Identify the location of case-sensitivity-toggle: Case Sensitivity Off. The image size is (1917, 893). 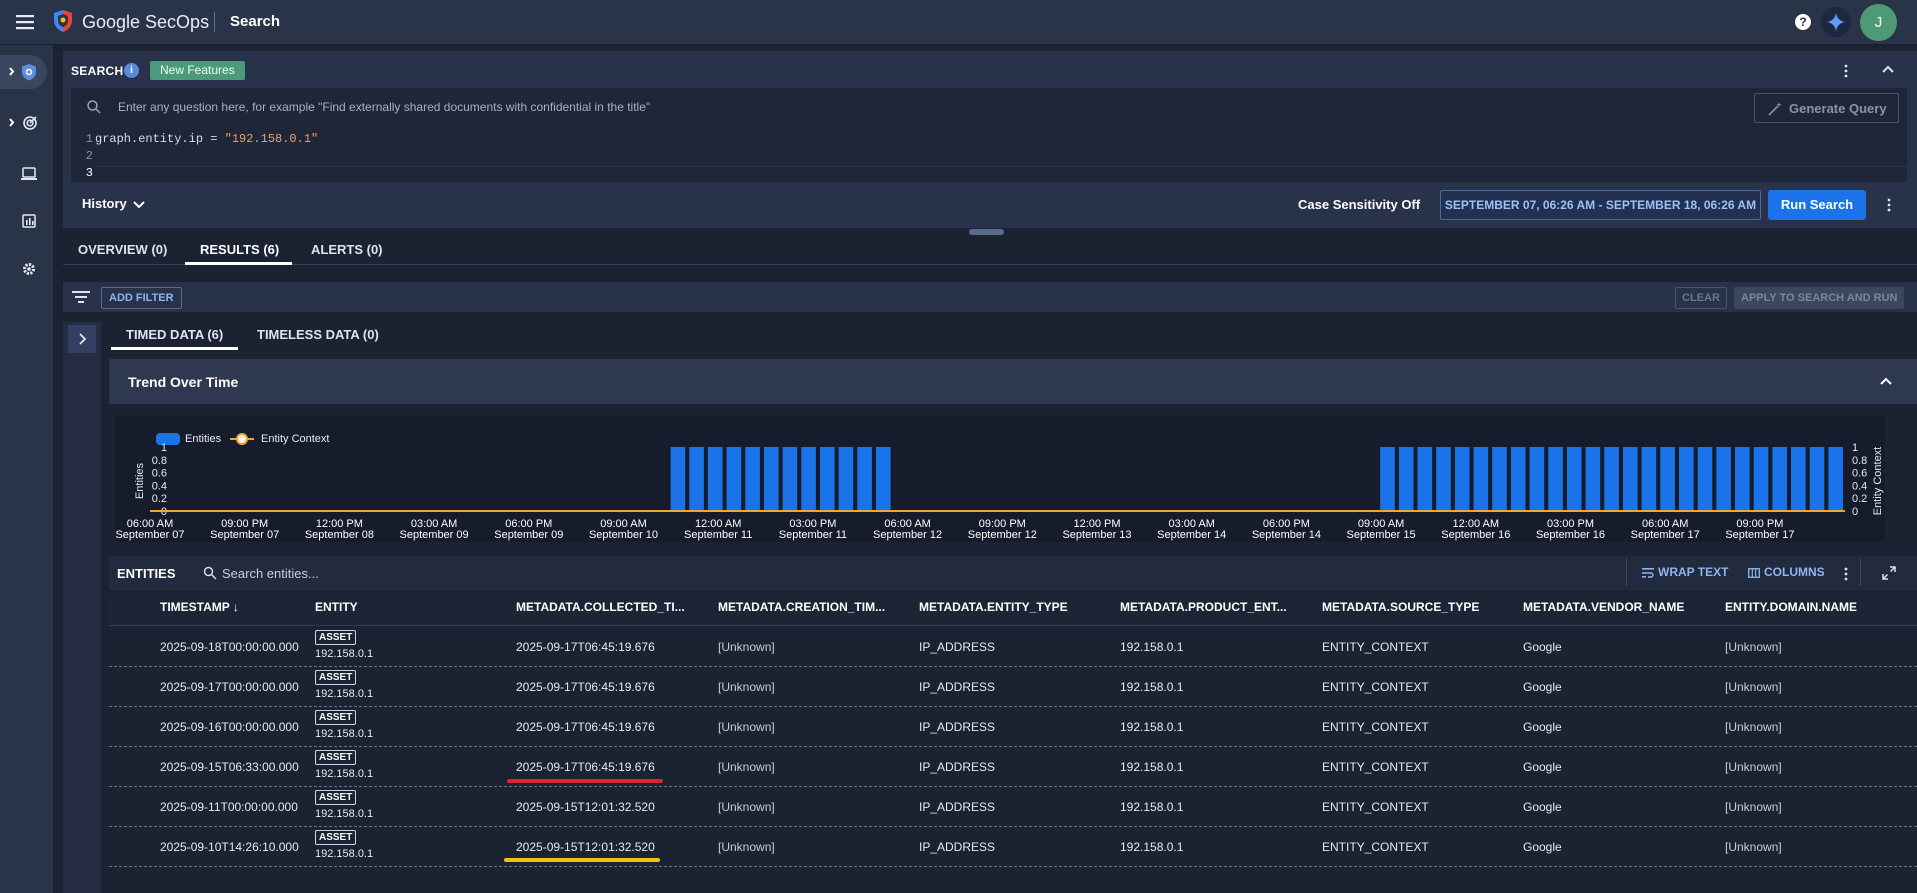
(1359, 204).